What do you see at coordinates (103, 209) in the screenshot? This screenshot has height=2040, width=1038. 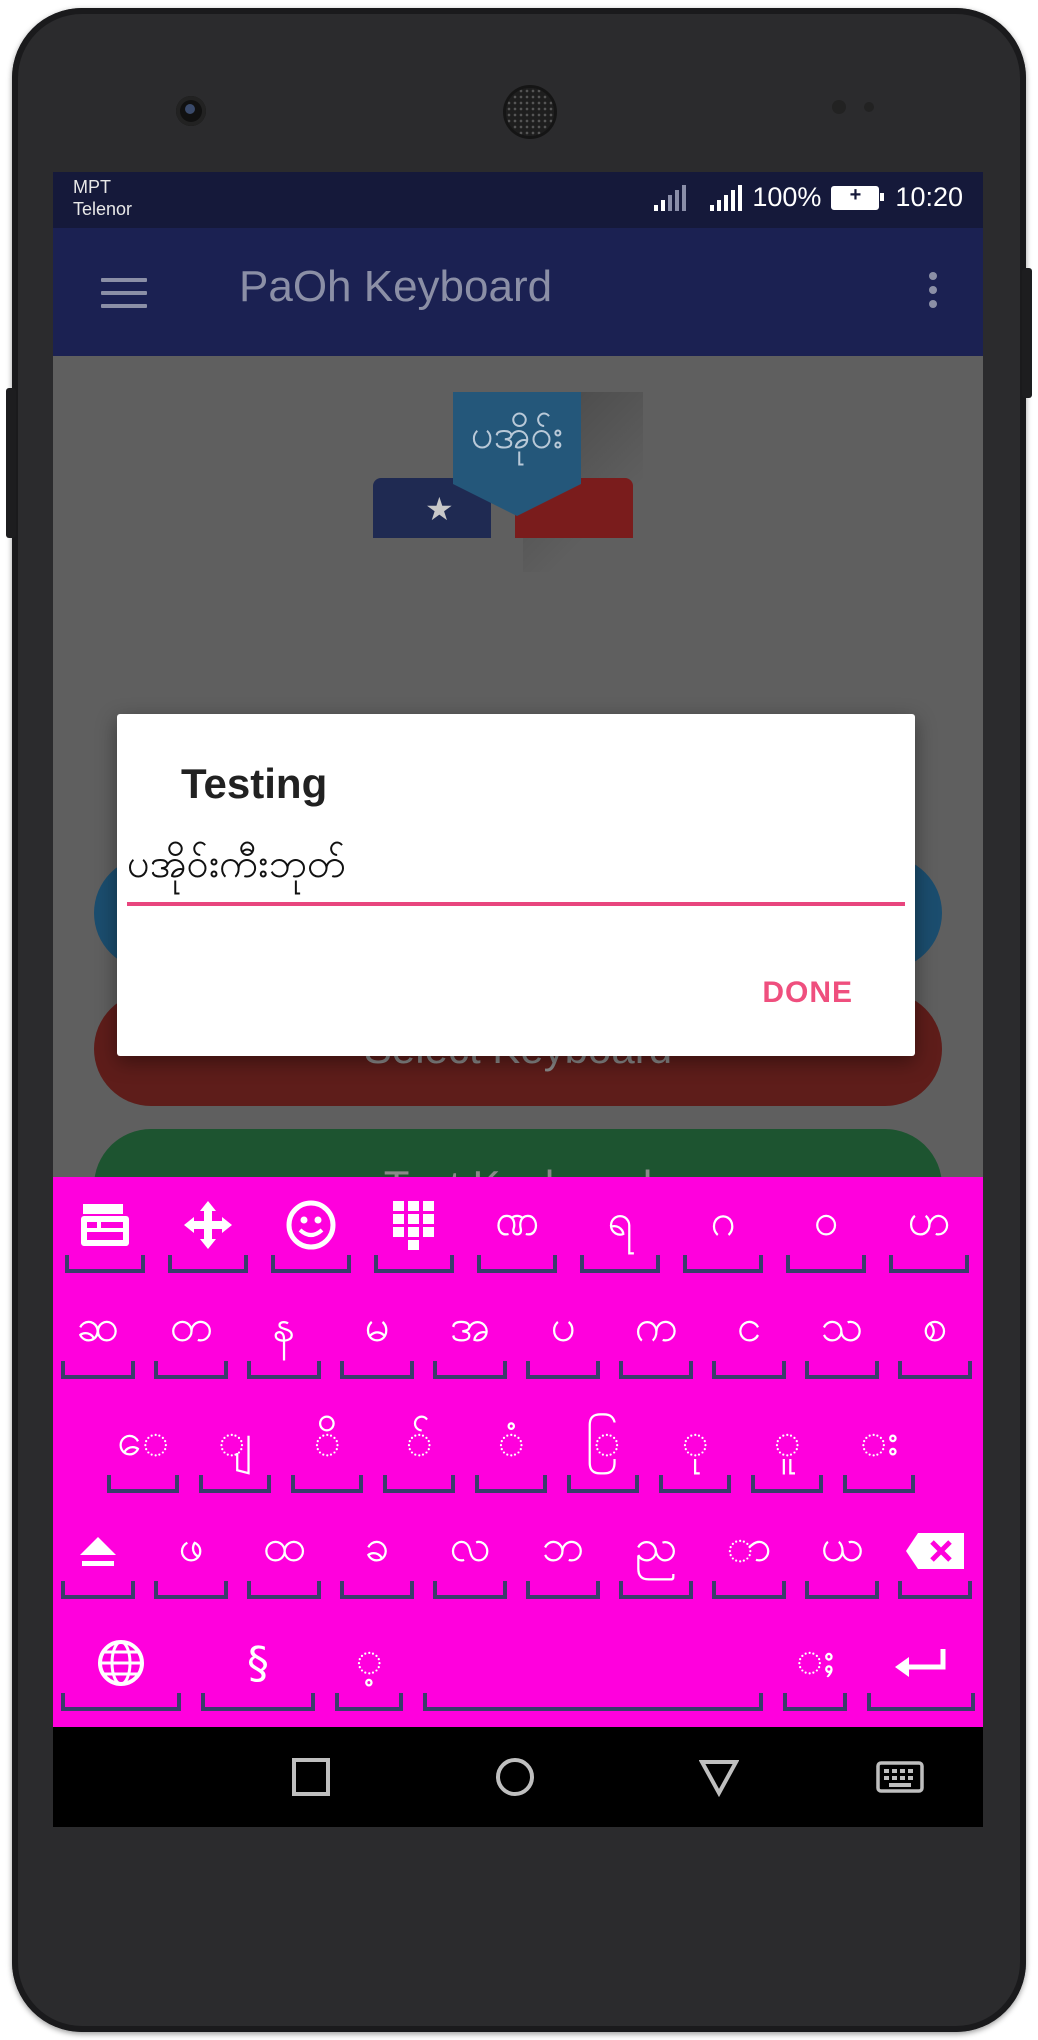 I see `carrier-telenor: Telenor` at bounding box center [103, 209].